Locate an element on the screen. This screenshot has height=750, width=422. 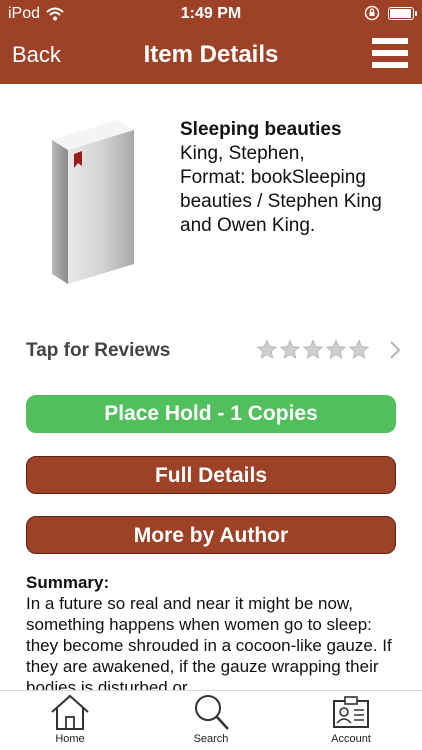
battery-icon is located at coordinates (402, 13).